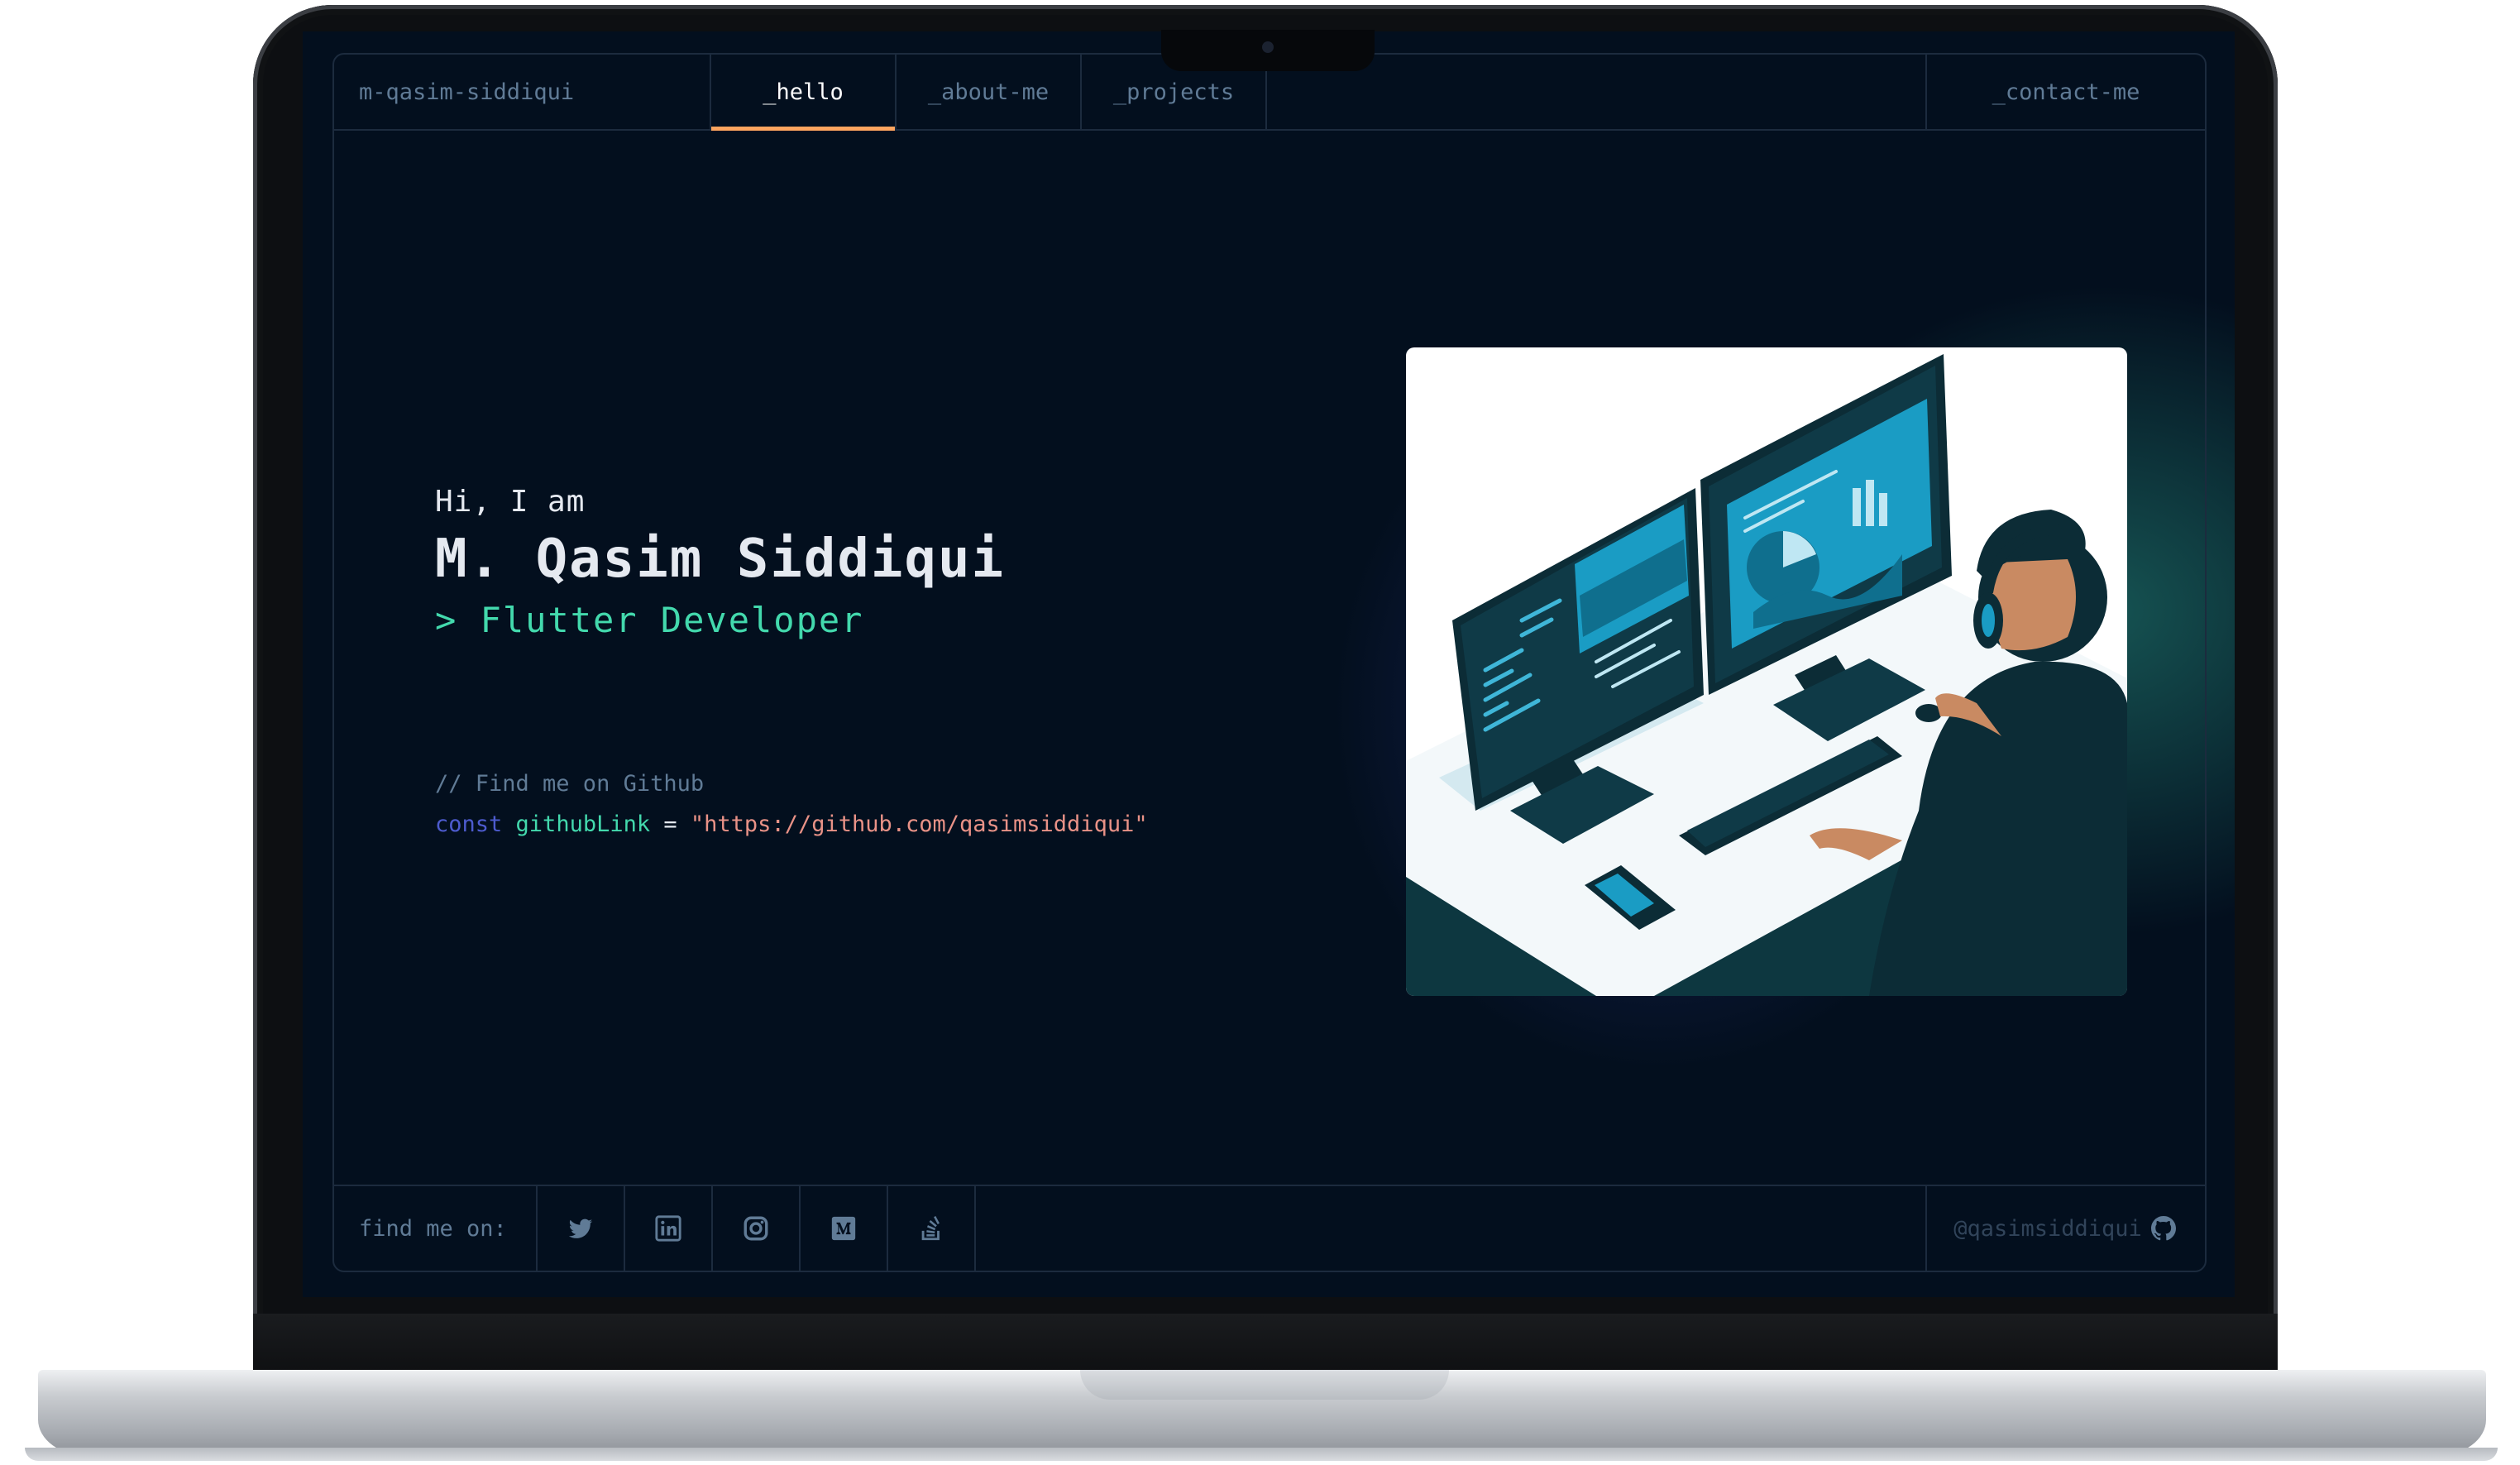 The height and width of the screenshot is (1465, 2520). What do you see at coordinates (1261, 1454) in the screenshot?
I see `laptop-base-edge` at bounding box center [1261, 1454].